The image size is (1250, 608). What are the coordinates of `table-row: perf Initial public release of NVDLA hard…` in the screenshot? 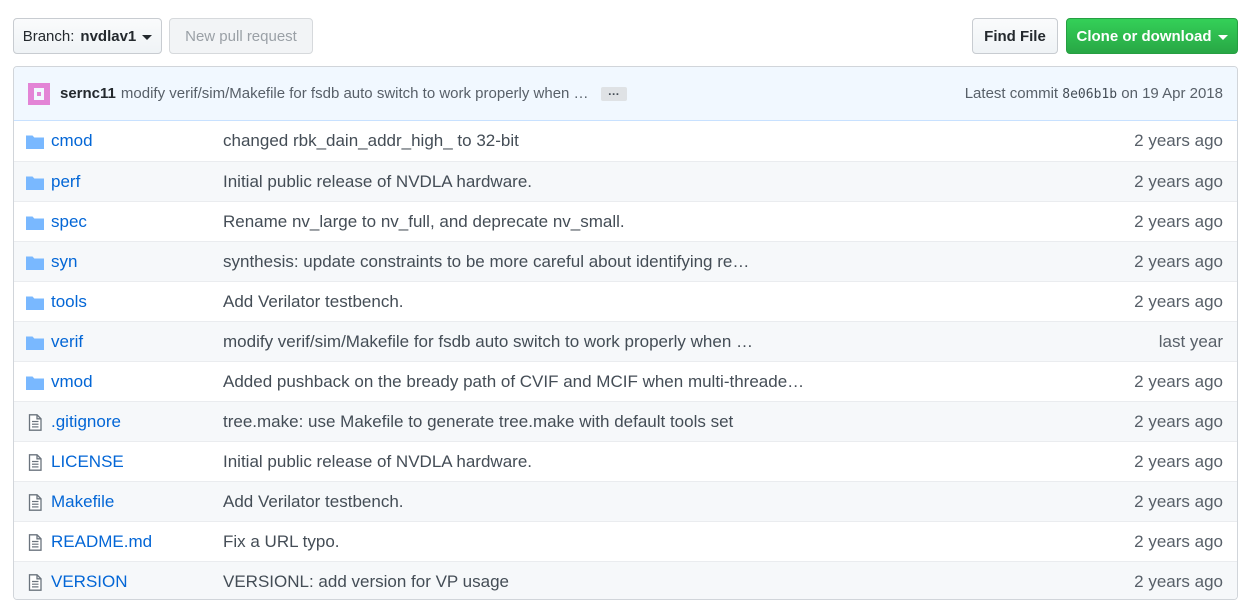 It's located at (625, 181).